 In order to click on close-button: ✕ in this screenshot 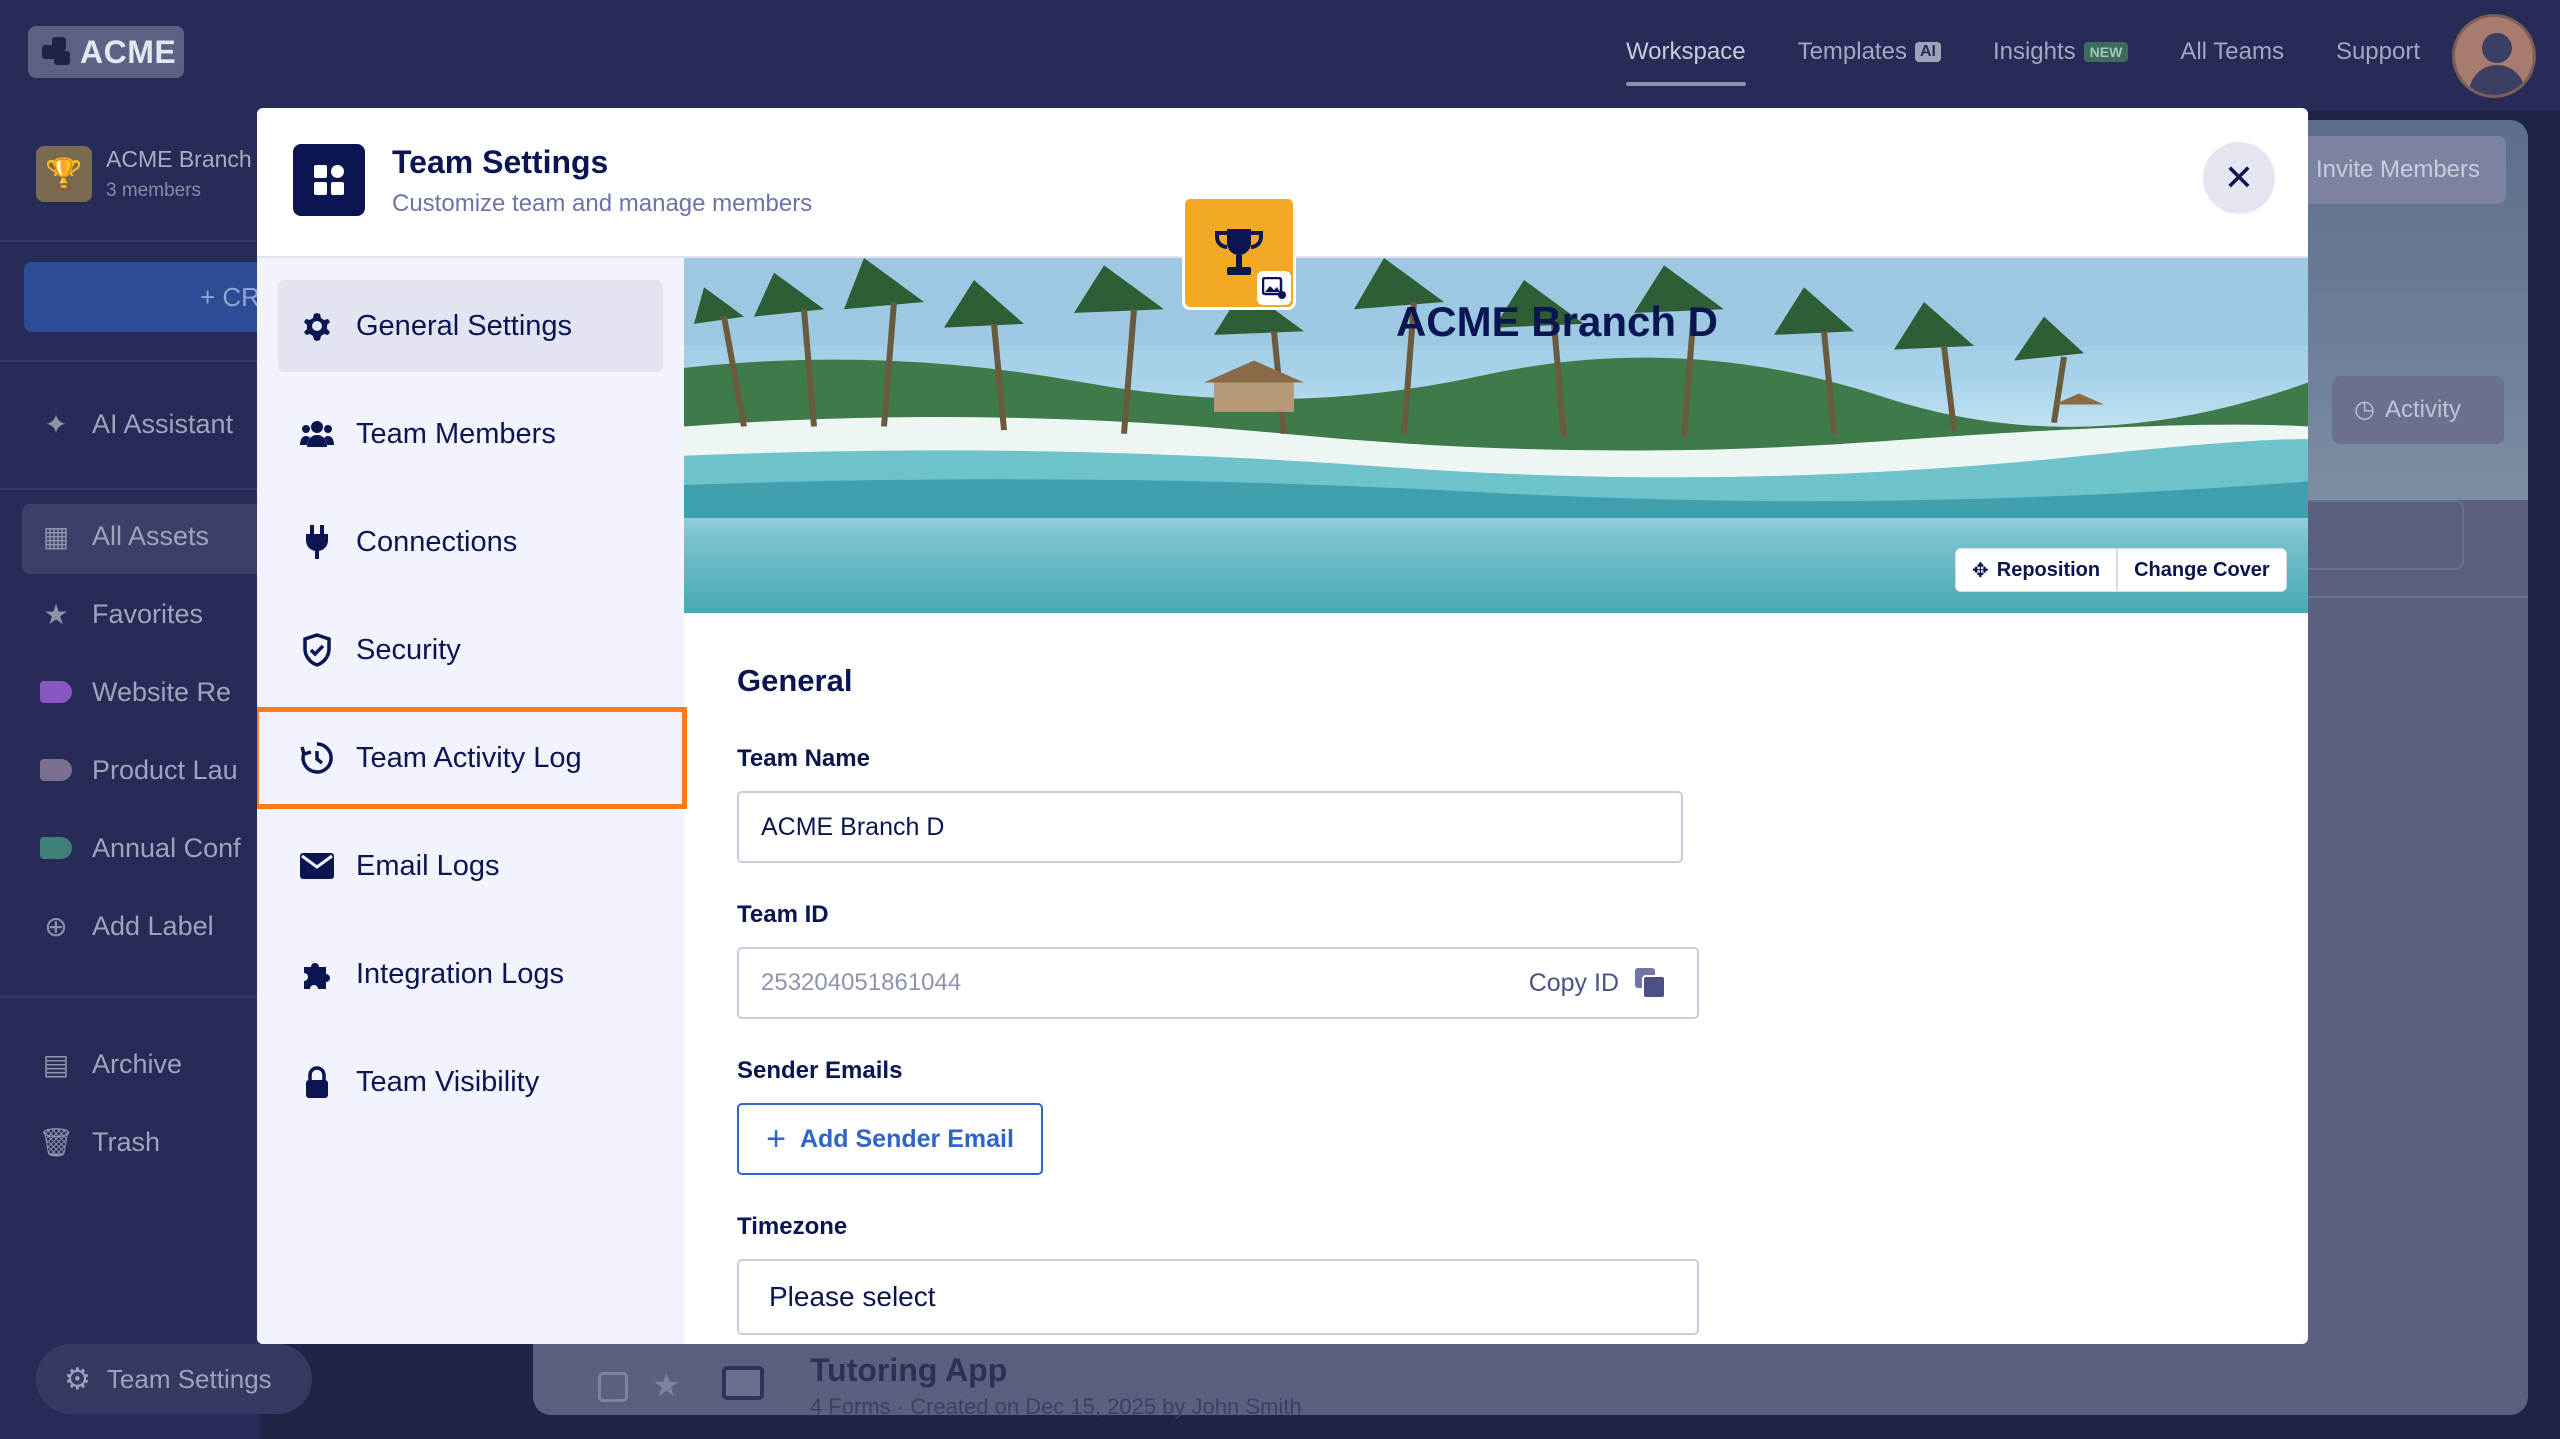, I will do `click(2239, 178)`.